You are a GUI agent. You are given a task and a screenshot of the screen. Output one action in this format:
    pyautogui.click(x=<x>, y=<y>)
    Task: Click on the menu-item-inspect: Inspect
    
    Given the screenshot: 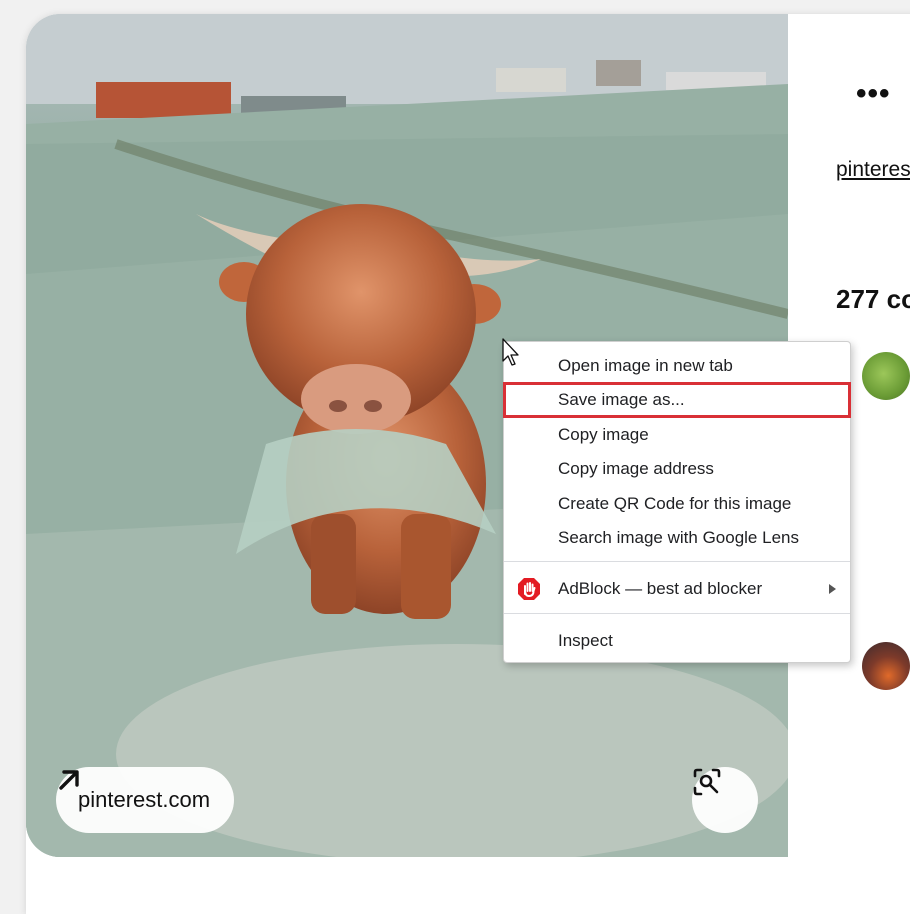 What is the action you would take?
    pyautogui.click(x=677, y=641)
    